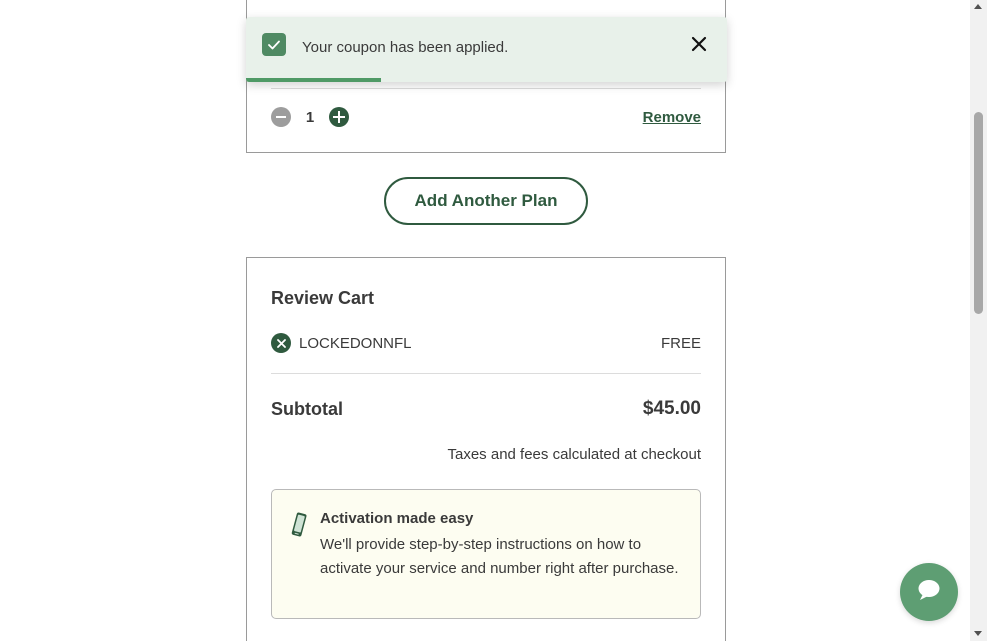  What do you see at coordinates (672, 117) in the screenshot?
I see `remove-link: Remove` at bounding box center [672, 117].